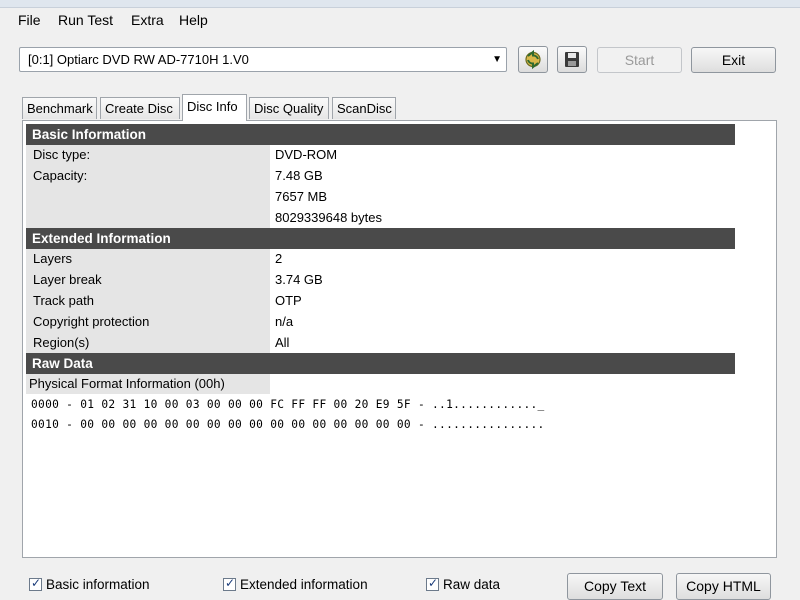 The width and height of the screenshot is (800, 600). I want to click on menu-help: Help, so click(193, 20).